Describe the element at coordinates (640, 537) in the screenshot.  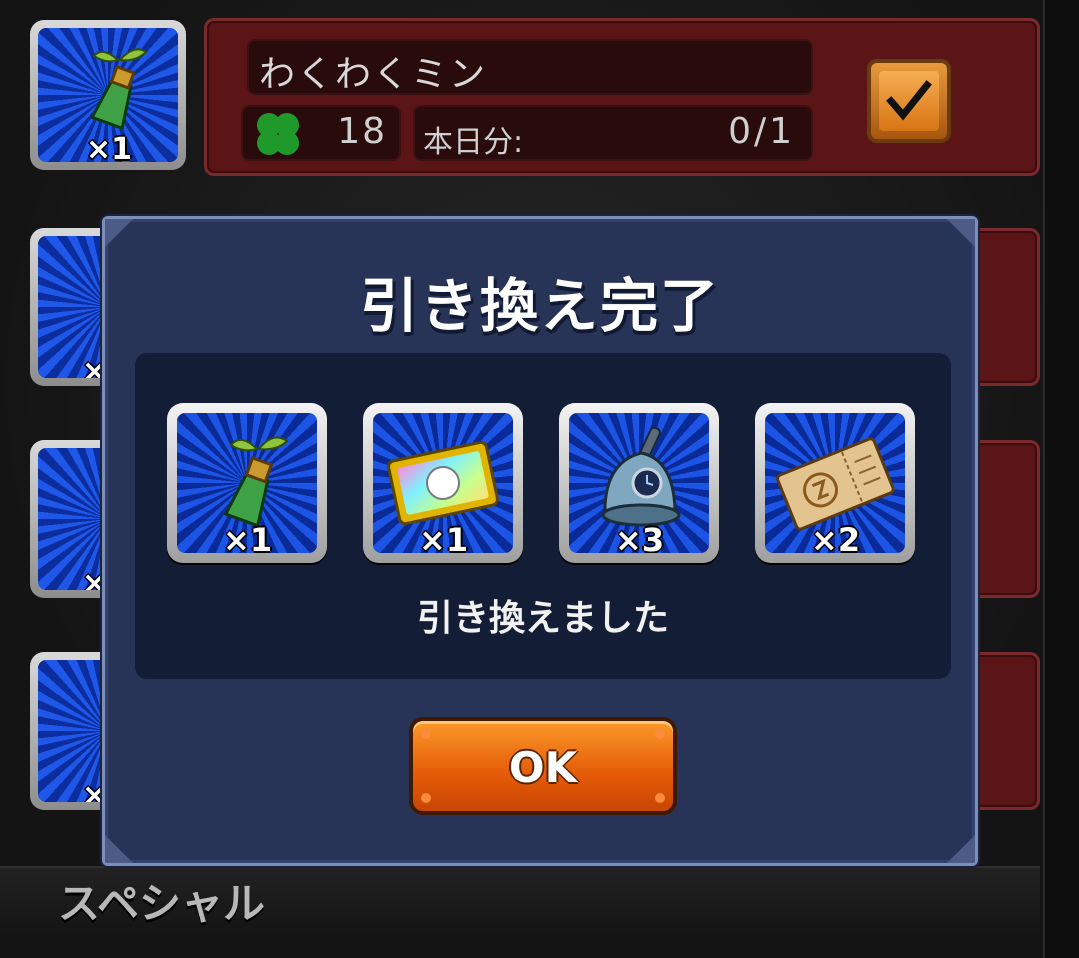
I see `reward-quantity: ×3` at that location.